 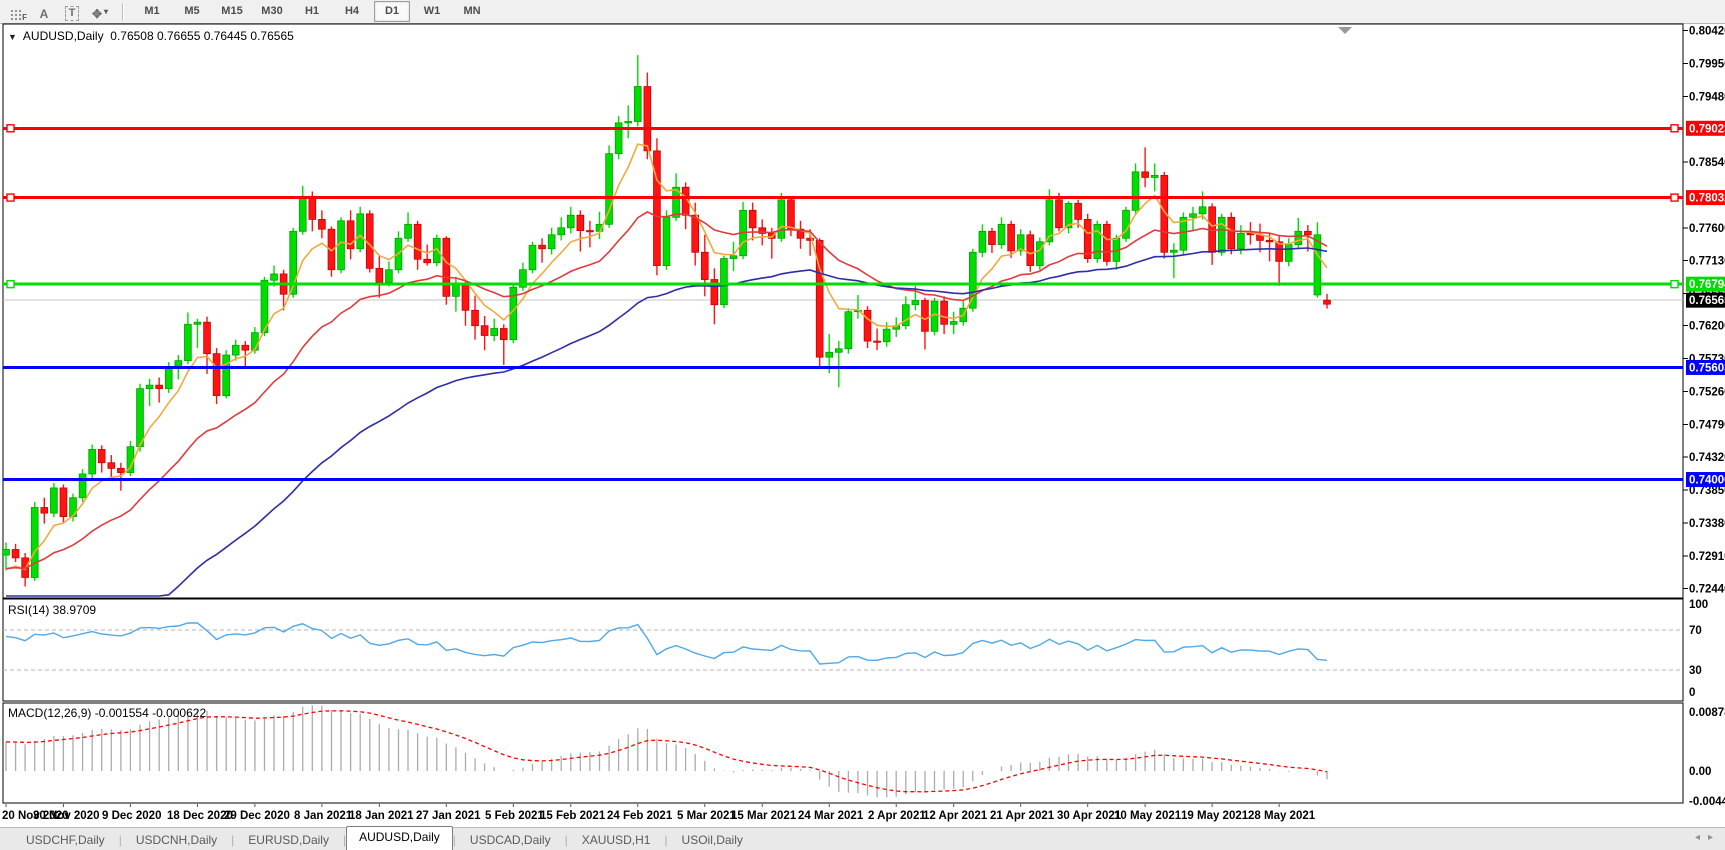 I want to click on svg-text: 15 Mar 2021, so click(x=764, y=816).